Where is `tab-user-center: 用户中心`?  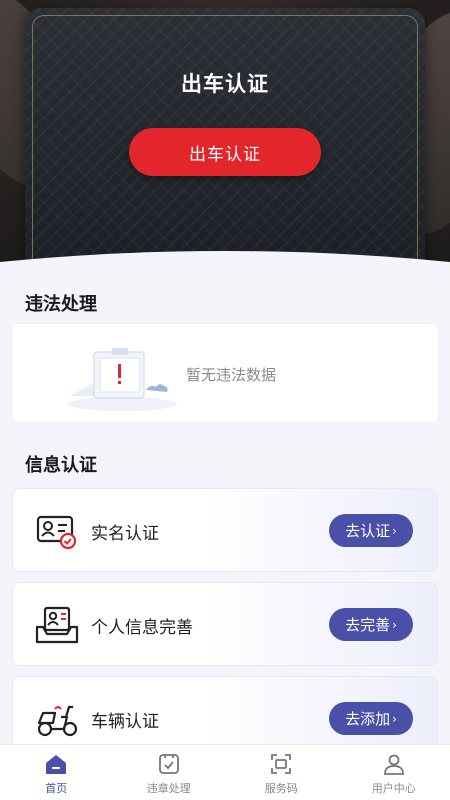 tab-user-center: 用户中心 is located at coordinates (394, 772).